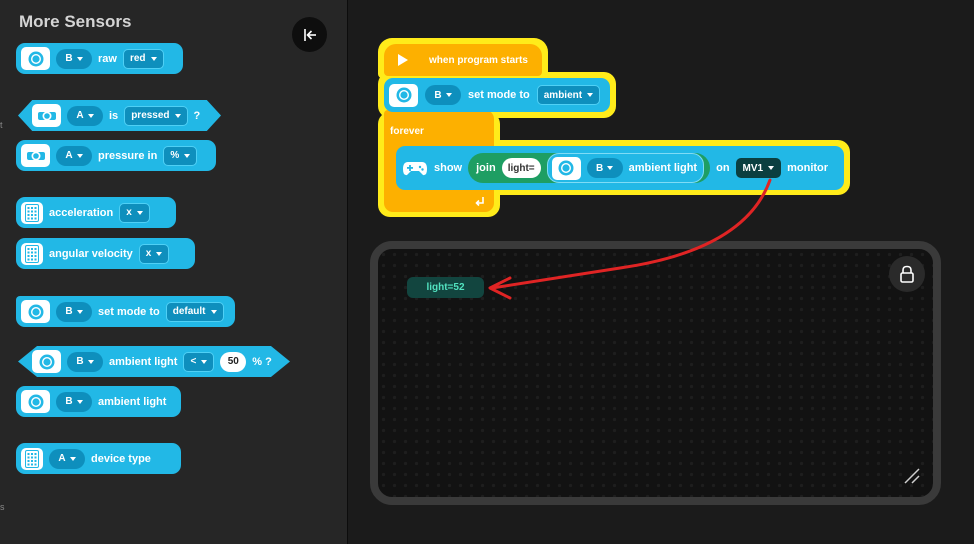  Describe the element at coordinates (2, 507) in the screenshot. I see `edge-mark: s` at that location.